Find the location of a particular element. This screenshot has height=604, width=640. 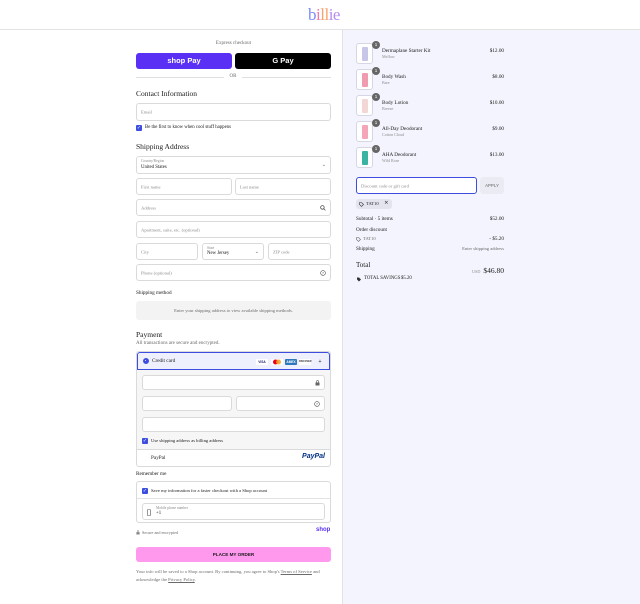

name-on-card-field is located at coordinates (233, 424).